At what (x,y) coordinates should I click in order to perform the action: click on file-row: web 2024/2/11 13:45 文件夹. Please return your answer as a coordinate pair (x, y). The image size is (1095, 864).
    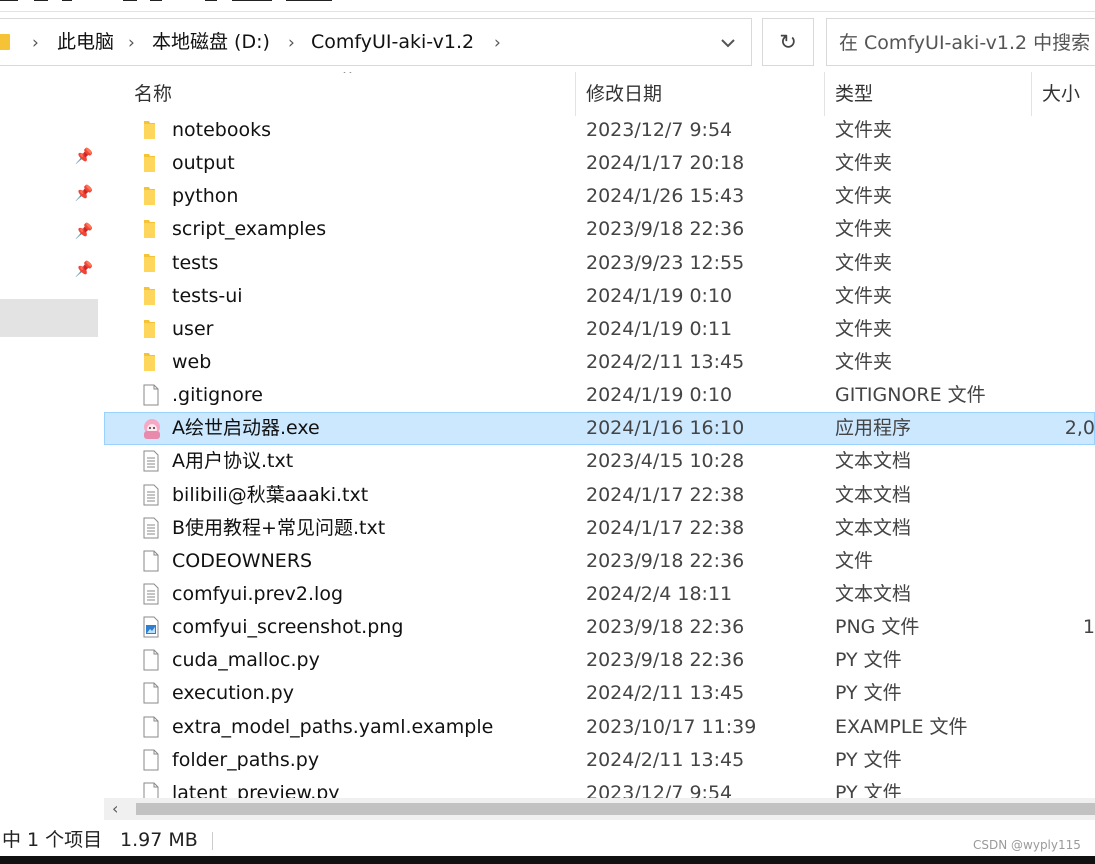
    Looking at the image, I should click on (599, 362).